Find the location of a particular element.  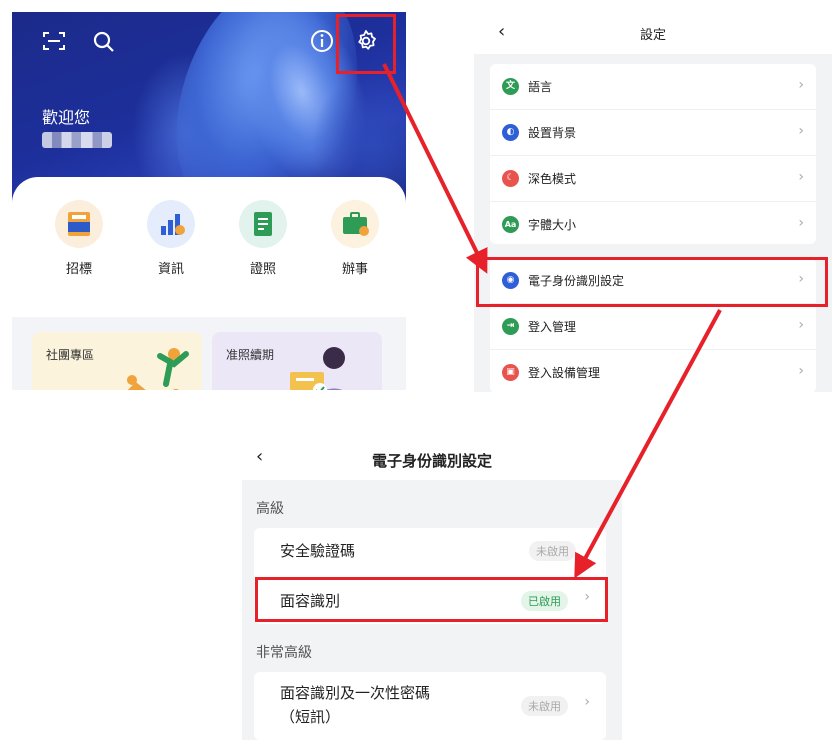

promo-label: 准照續期 is located at coordinates (250, 355).